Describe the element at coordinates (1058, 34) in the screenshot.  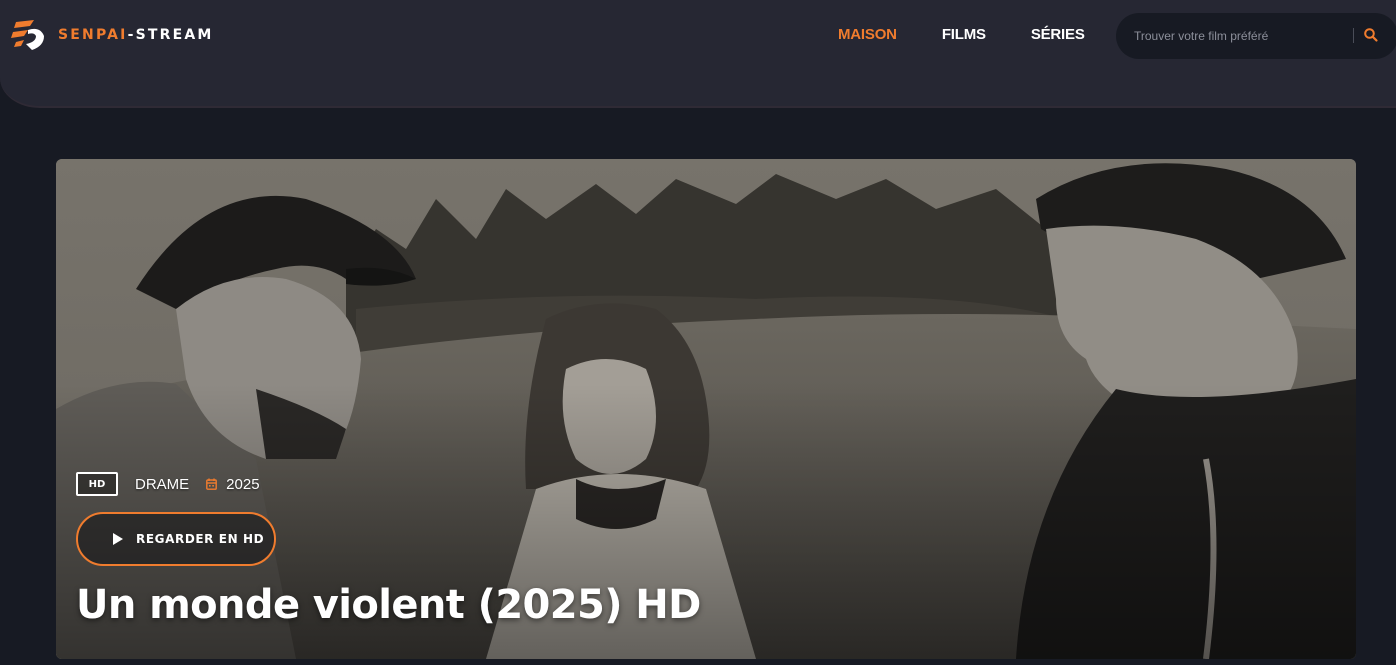
I see `nav-series: SÉRIES` at that location.